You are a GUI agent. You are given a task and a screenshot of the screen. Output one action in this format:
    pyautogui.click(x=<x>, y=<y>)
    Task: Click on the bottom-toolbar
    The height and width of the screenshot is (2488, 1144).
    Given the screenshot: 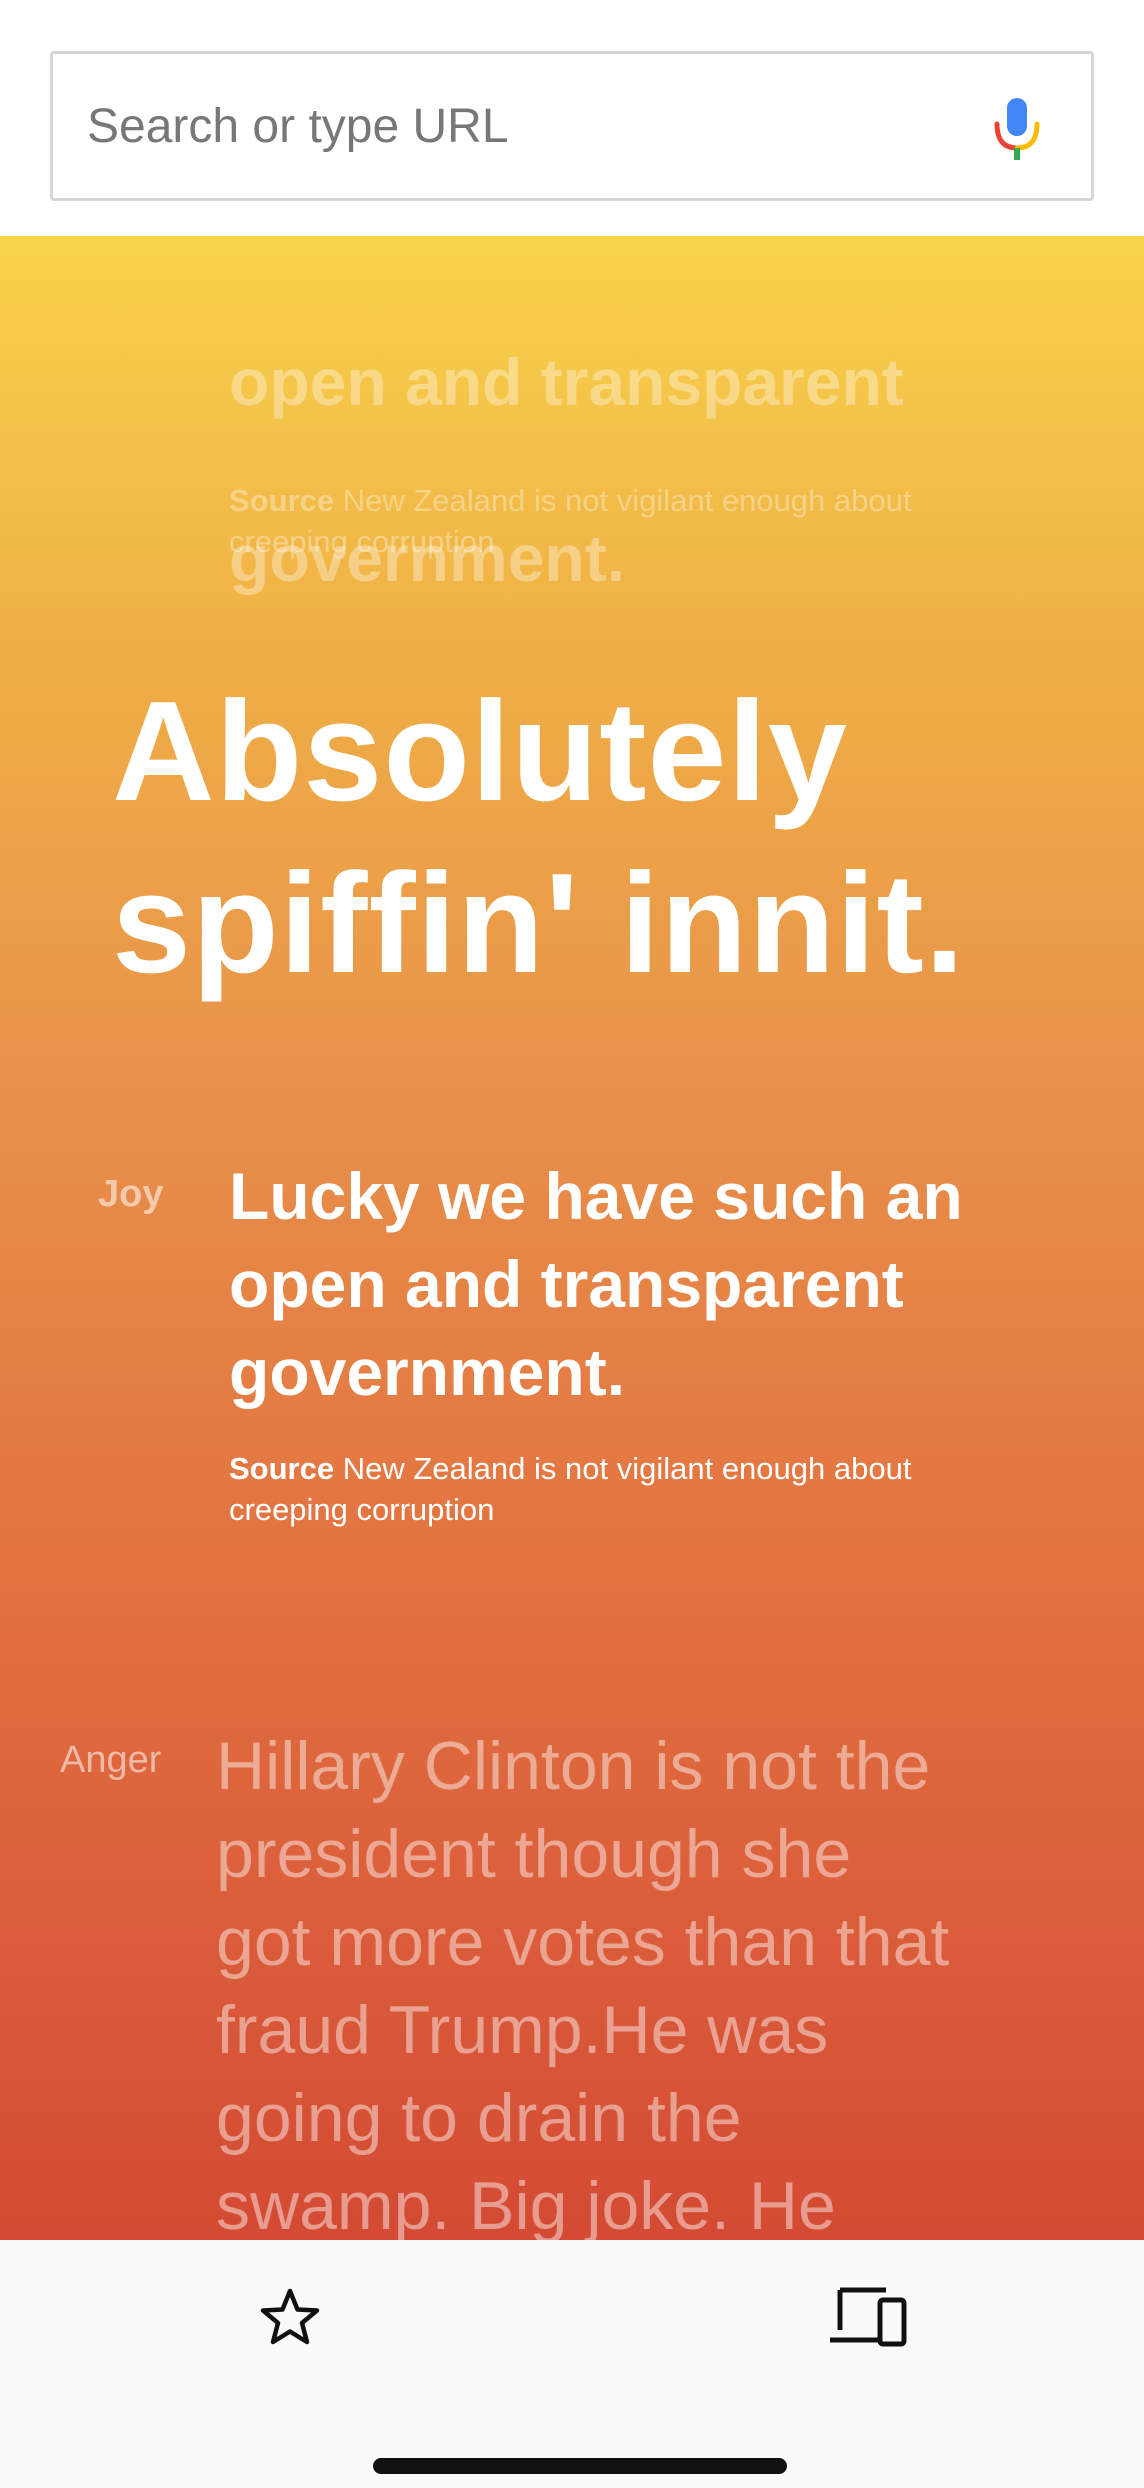 What is the action you would take?
    pyautogui.click(x=572, y=2364)
    